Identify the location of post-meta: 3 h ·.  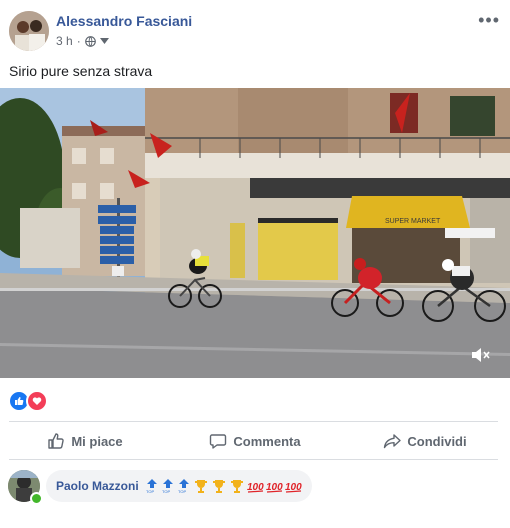
(82, 41).